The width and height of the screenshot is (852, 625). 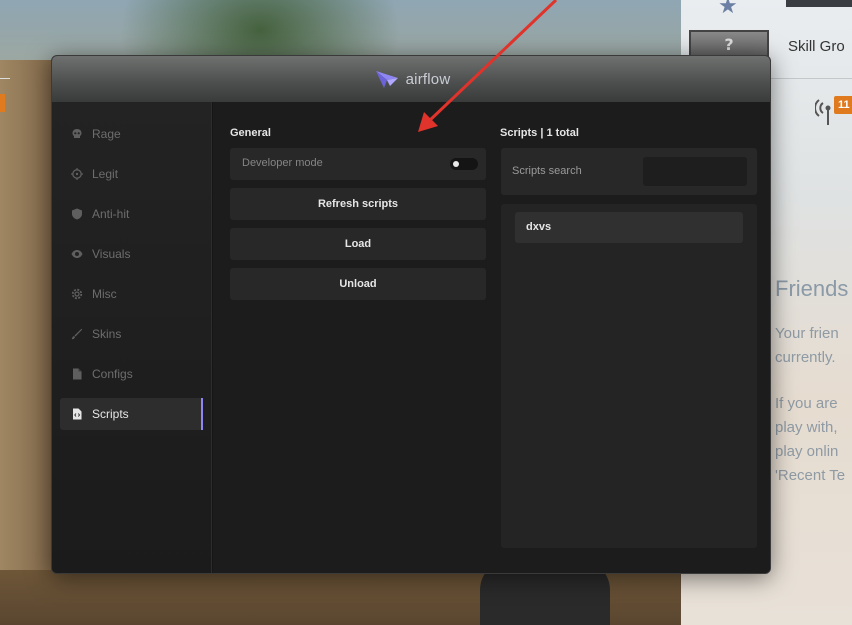 I want to click on friends-text-line: 'Recent Te, so click(x=810, y=475).